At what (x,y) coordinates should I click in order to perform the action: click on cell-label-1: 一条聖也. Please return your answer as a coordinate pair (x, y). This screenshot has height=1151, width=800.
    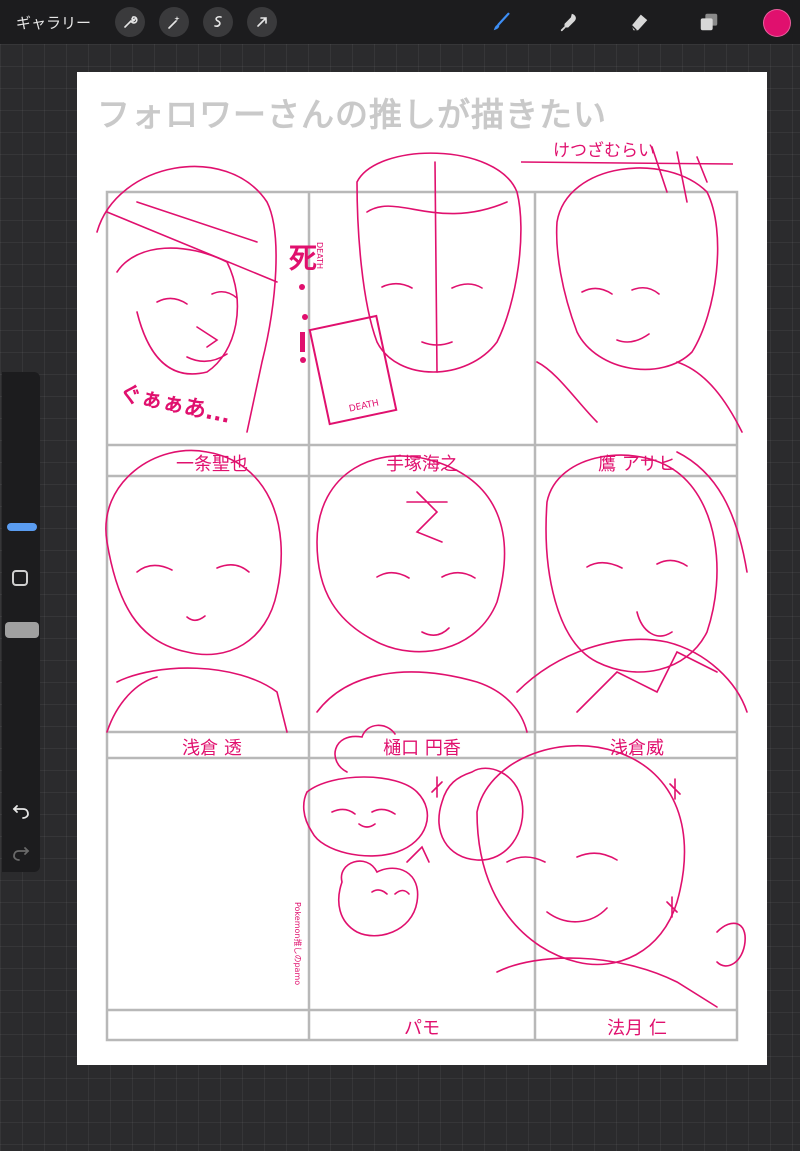
    Looking at the image, I should click on (212, 464).